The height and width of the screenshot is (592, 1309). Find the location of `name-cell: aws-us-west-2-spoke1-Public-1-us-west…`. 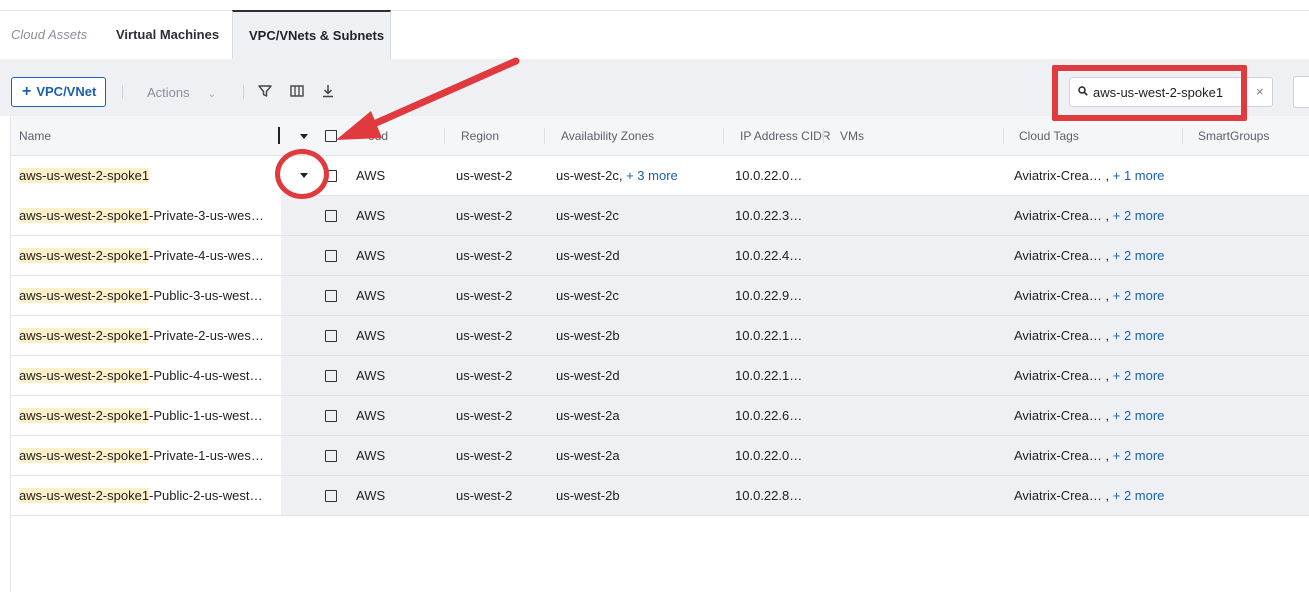

name-cell: aws-us-west-2-spoke1-Public-1-us-west… is located at coordinates (146, 416).